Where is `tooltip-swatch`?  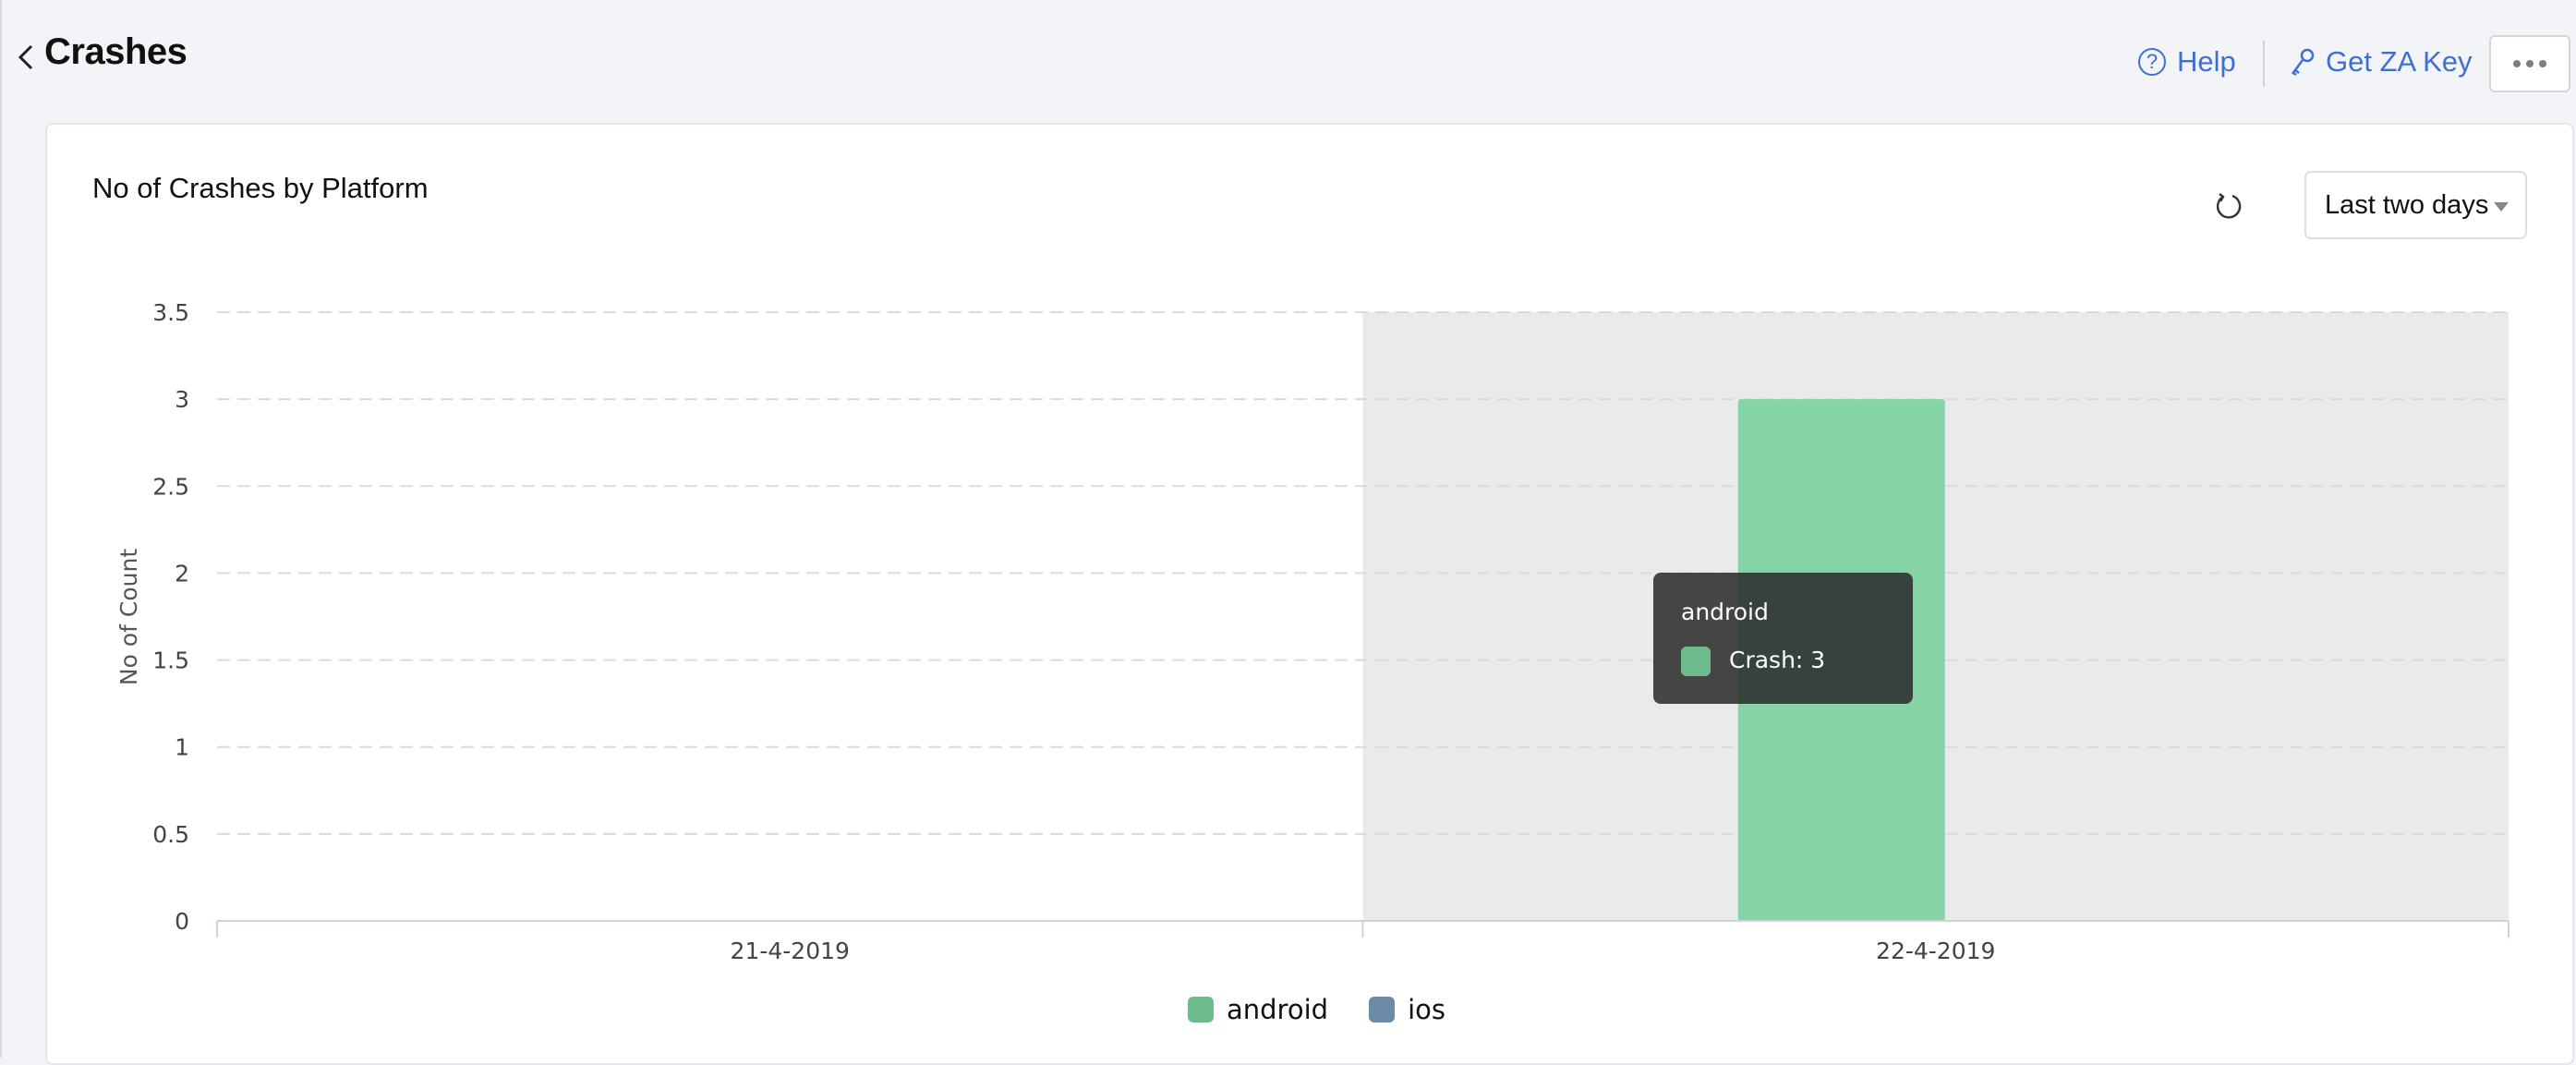 tooltip-swatch is located at coordinates (1696, 662).